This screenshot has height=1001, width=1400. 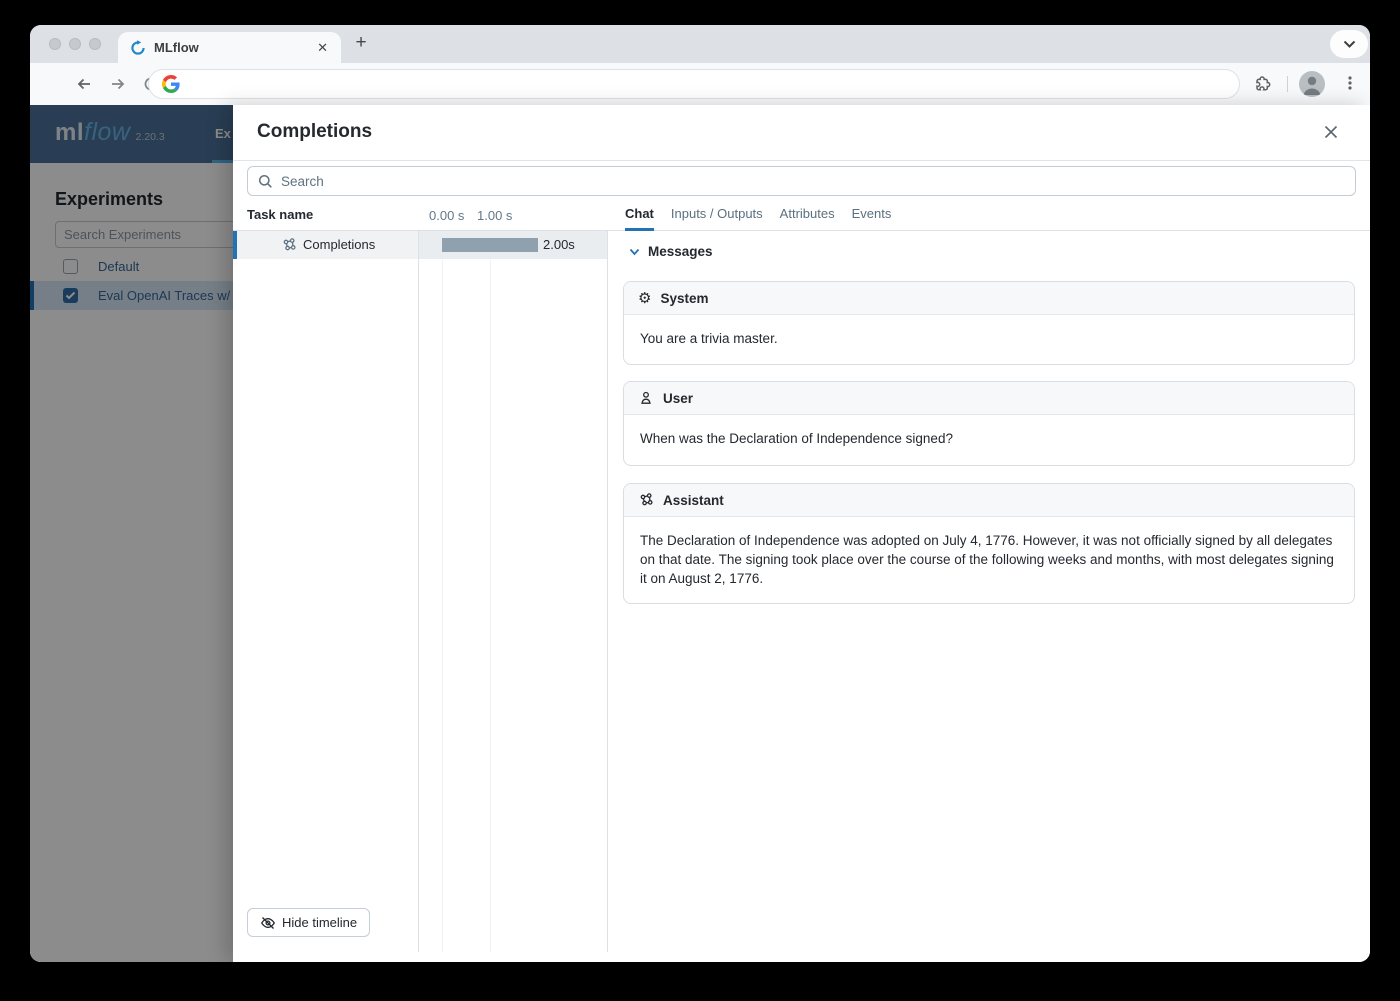 What do you see at coordinates (75, 44) in the screenshot?
I see `minimize-window-button` at bounding box center [75, 44].